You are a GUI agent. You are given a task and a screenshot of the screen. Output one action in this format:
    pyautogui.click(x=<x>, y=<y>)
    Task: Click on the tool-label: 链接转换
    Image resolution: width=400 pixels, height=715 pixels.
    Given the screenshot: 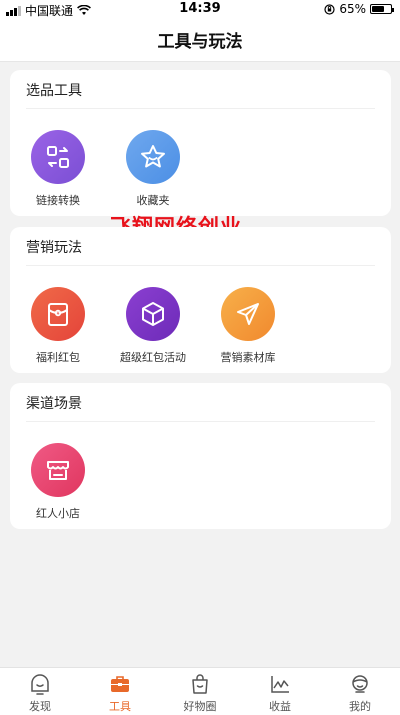 What is the action you would take?
    pyautogui.click(x=58, y=200)
    